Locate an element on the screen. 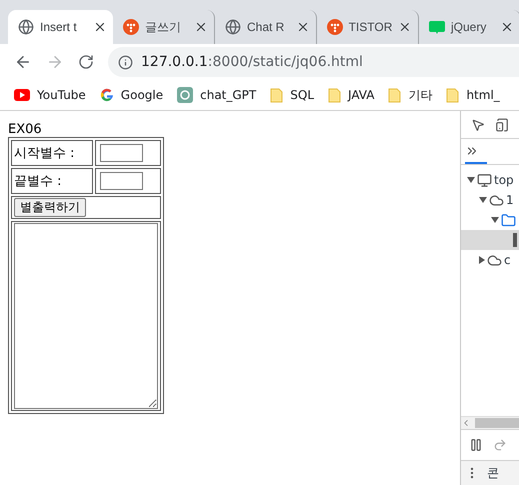 The width and height of the screenshot is (519, 485). play-icon is located at coordinates (22, 95).